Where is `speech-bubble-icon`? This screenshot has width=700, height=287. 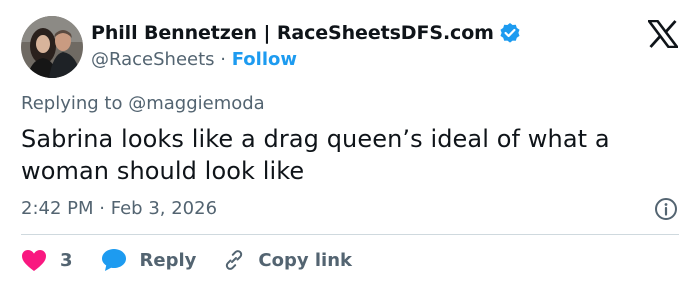
speech-bubble-icon is located at coordinates (113, 260).